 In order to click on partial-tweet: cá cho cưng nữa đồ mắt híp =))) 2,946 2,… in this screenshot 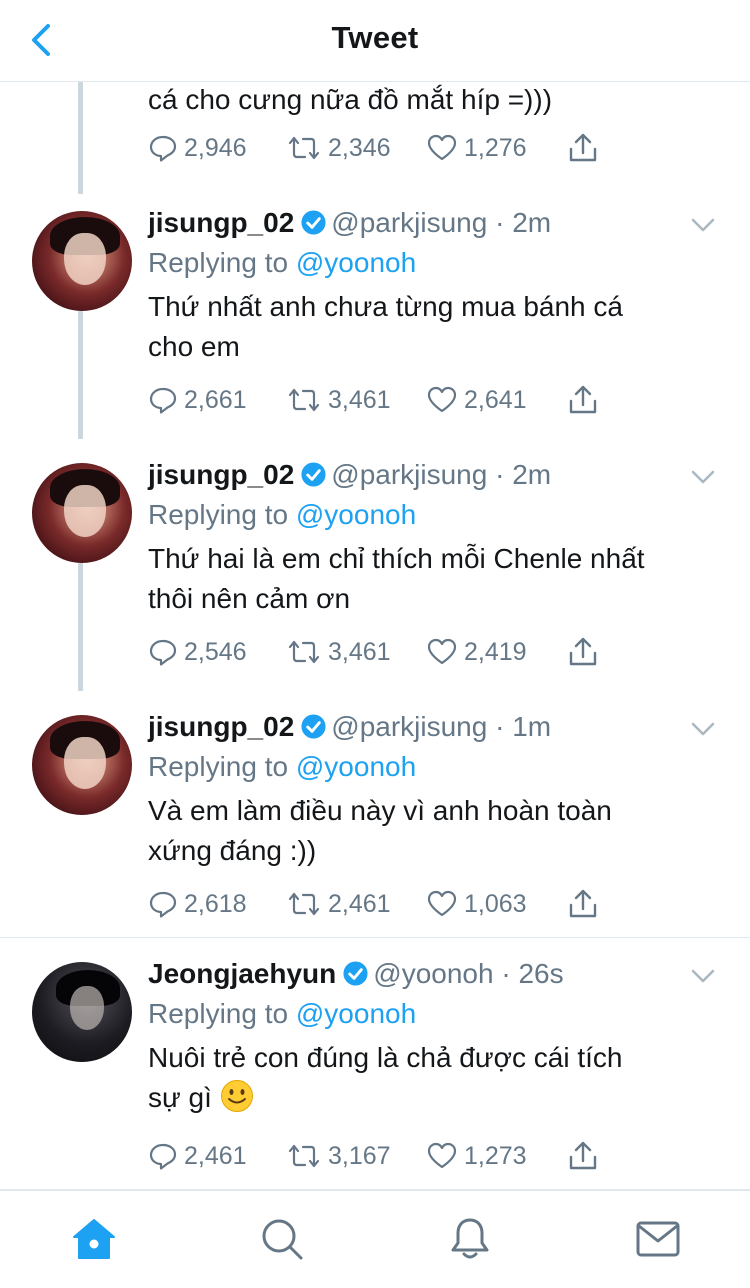, I will do `click(375, 138)`.